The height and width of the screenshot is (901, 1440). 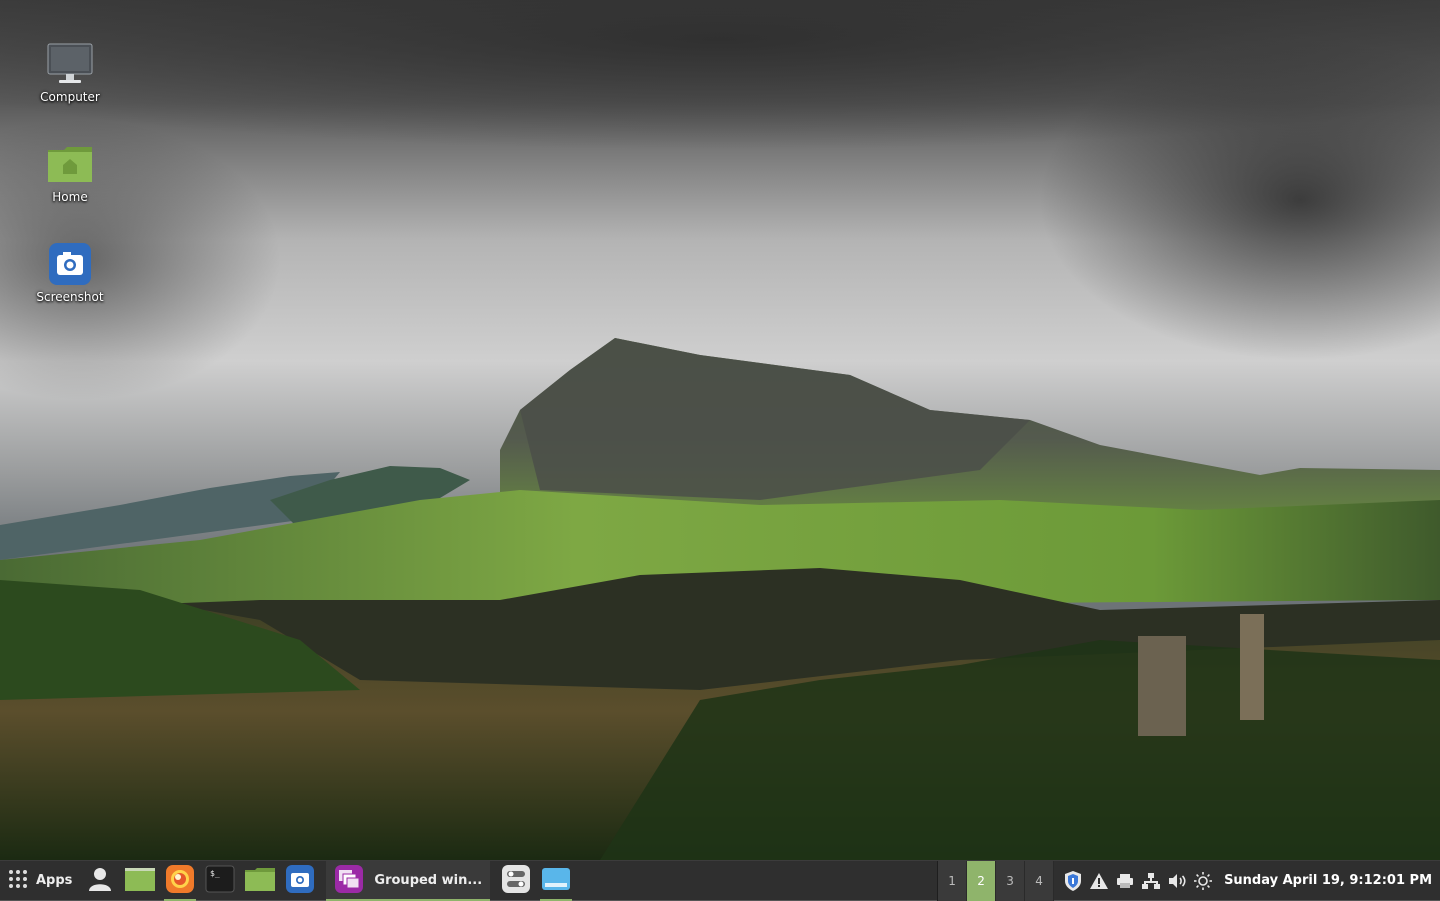 I want to click on workspace-1-button: 1, so click(x=953, y=880).